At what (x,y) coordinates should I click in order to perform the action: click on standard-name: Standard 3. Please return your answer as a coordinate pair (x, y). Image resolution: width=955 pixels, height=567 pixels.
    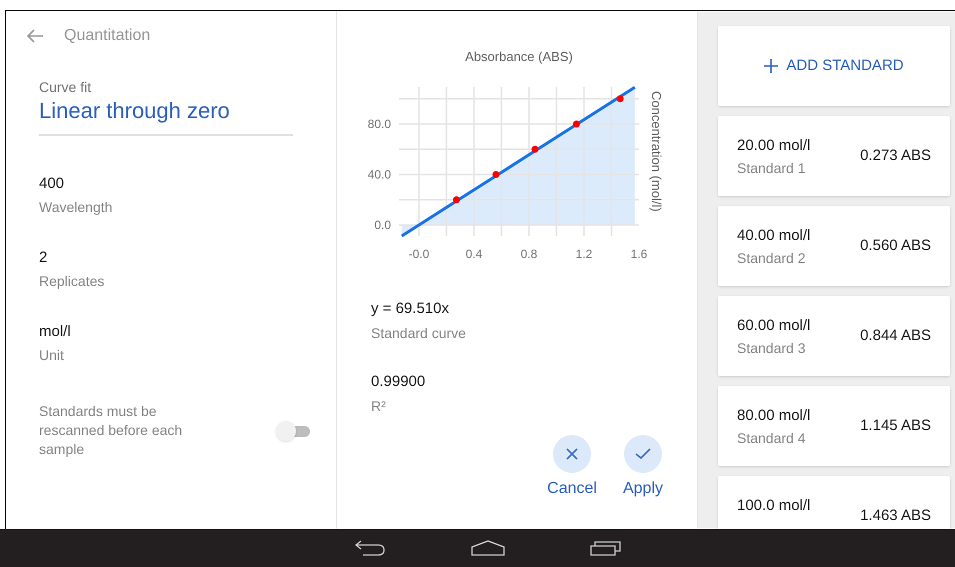
    Looking at the image, I should click on (771, 347).